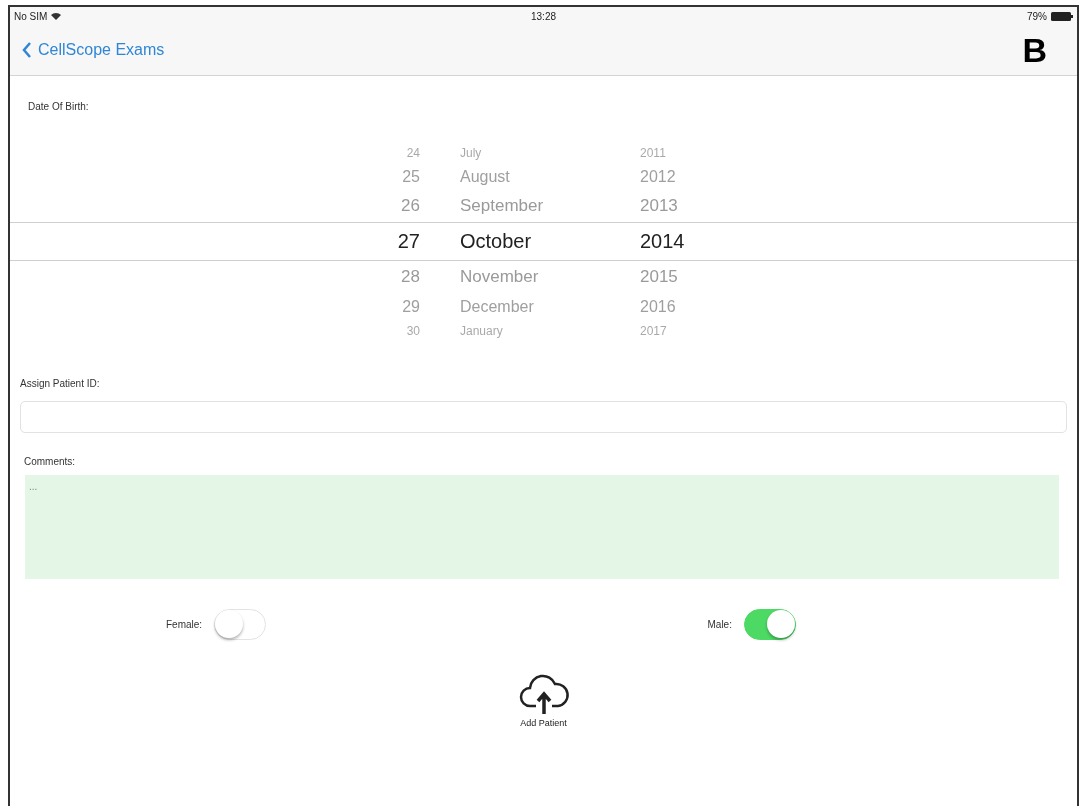 Image resolution: width=1088 pixels, height=806 pixels. I want to click on picker-day: 26, so click(410, 206).